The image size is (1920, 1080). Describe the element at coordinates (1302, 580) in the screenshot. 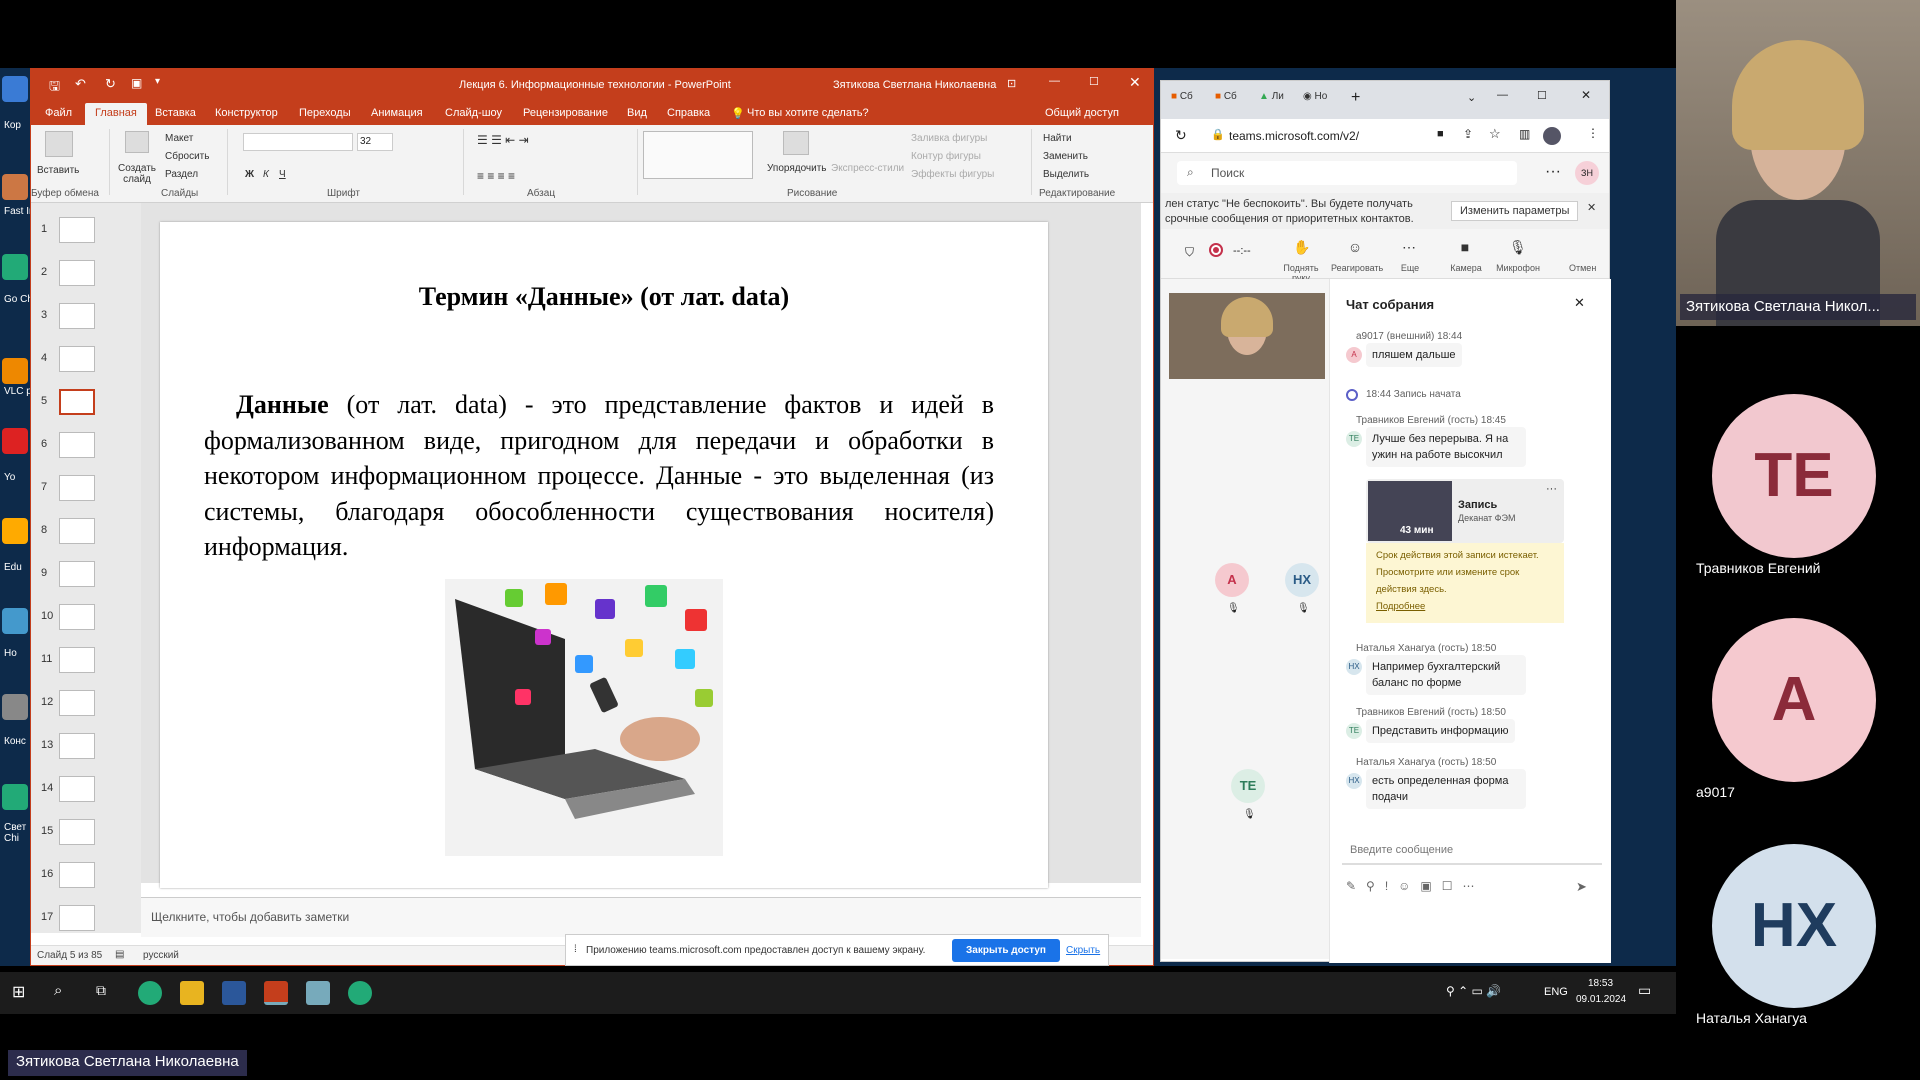

I see `participant-avatar: НХ` at that location.